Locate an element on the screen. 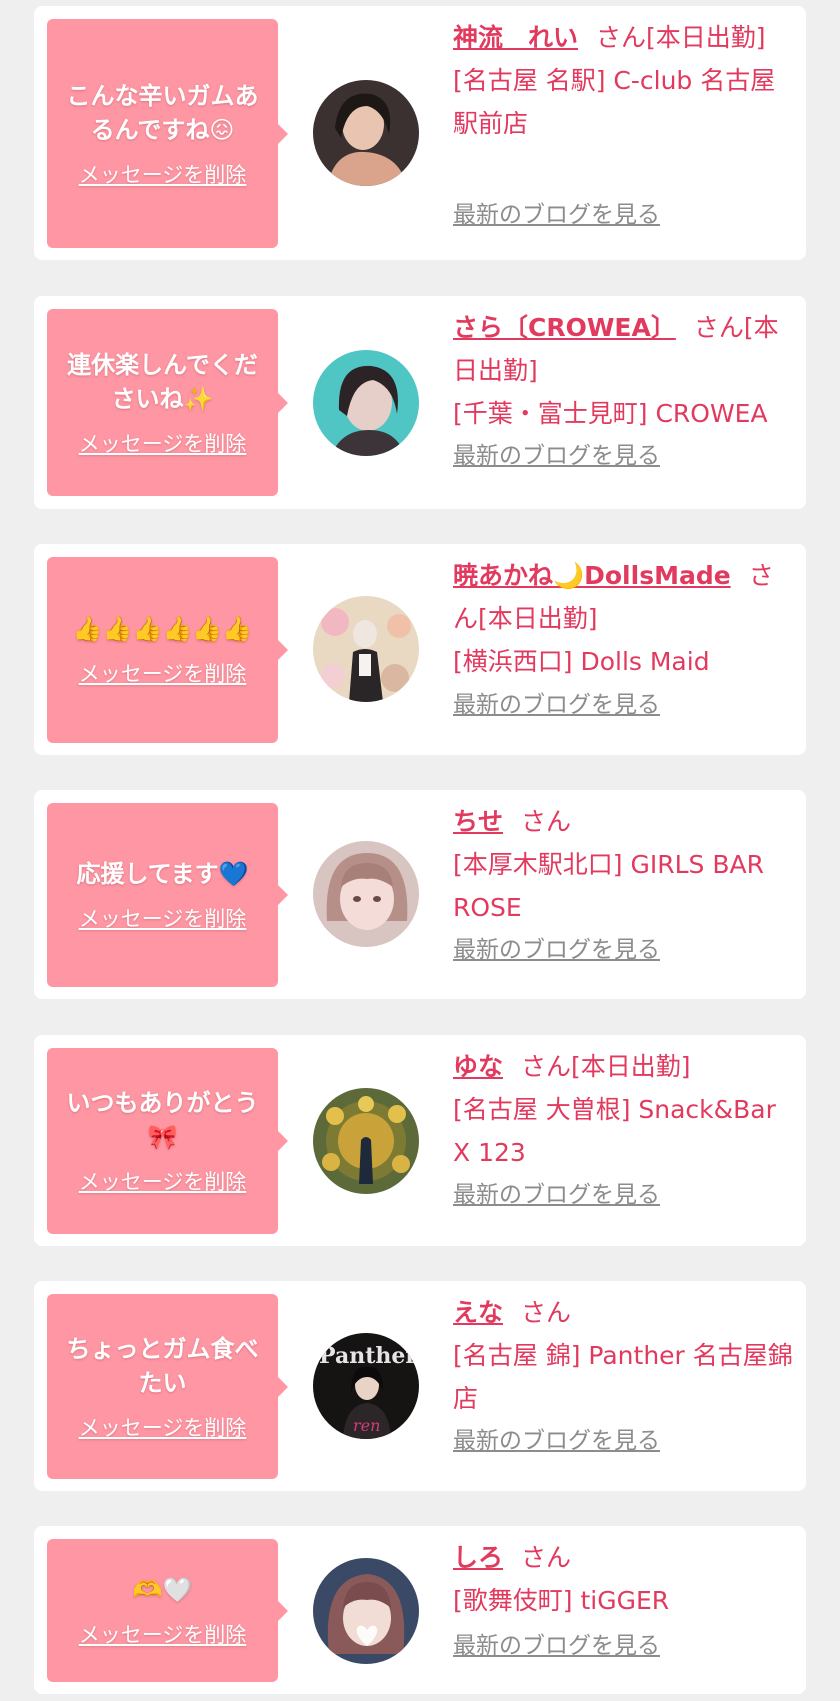  shop-name: [本厚木駅北口] GIRLS BAR ROSE is located at coordinates (608, 886).